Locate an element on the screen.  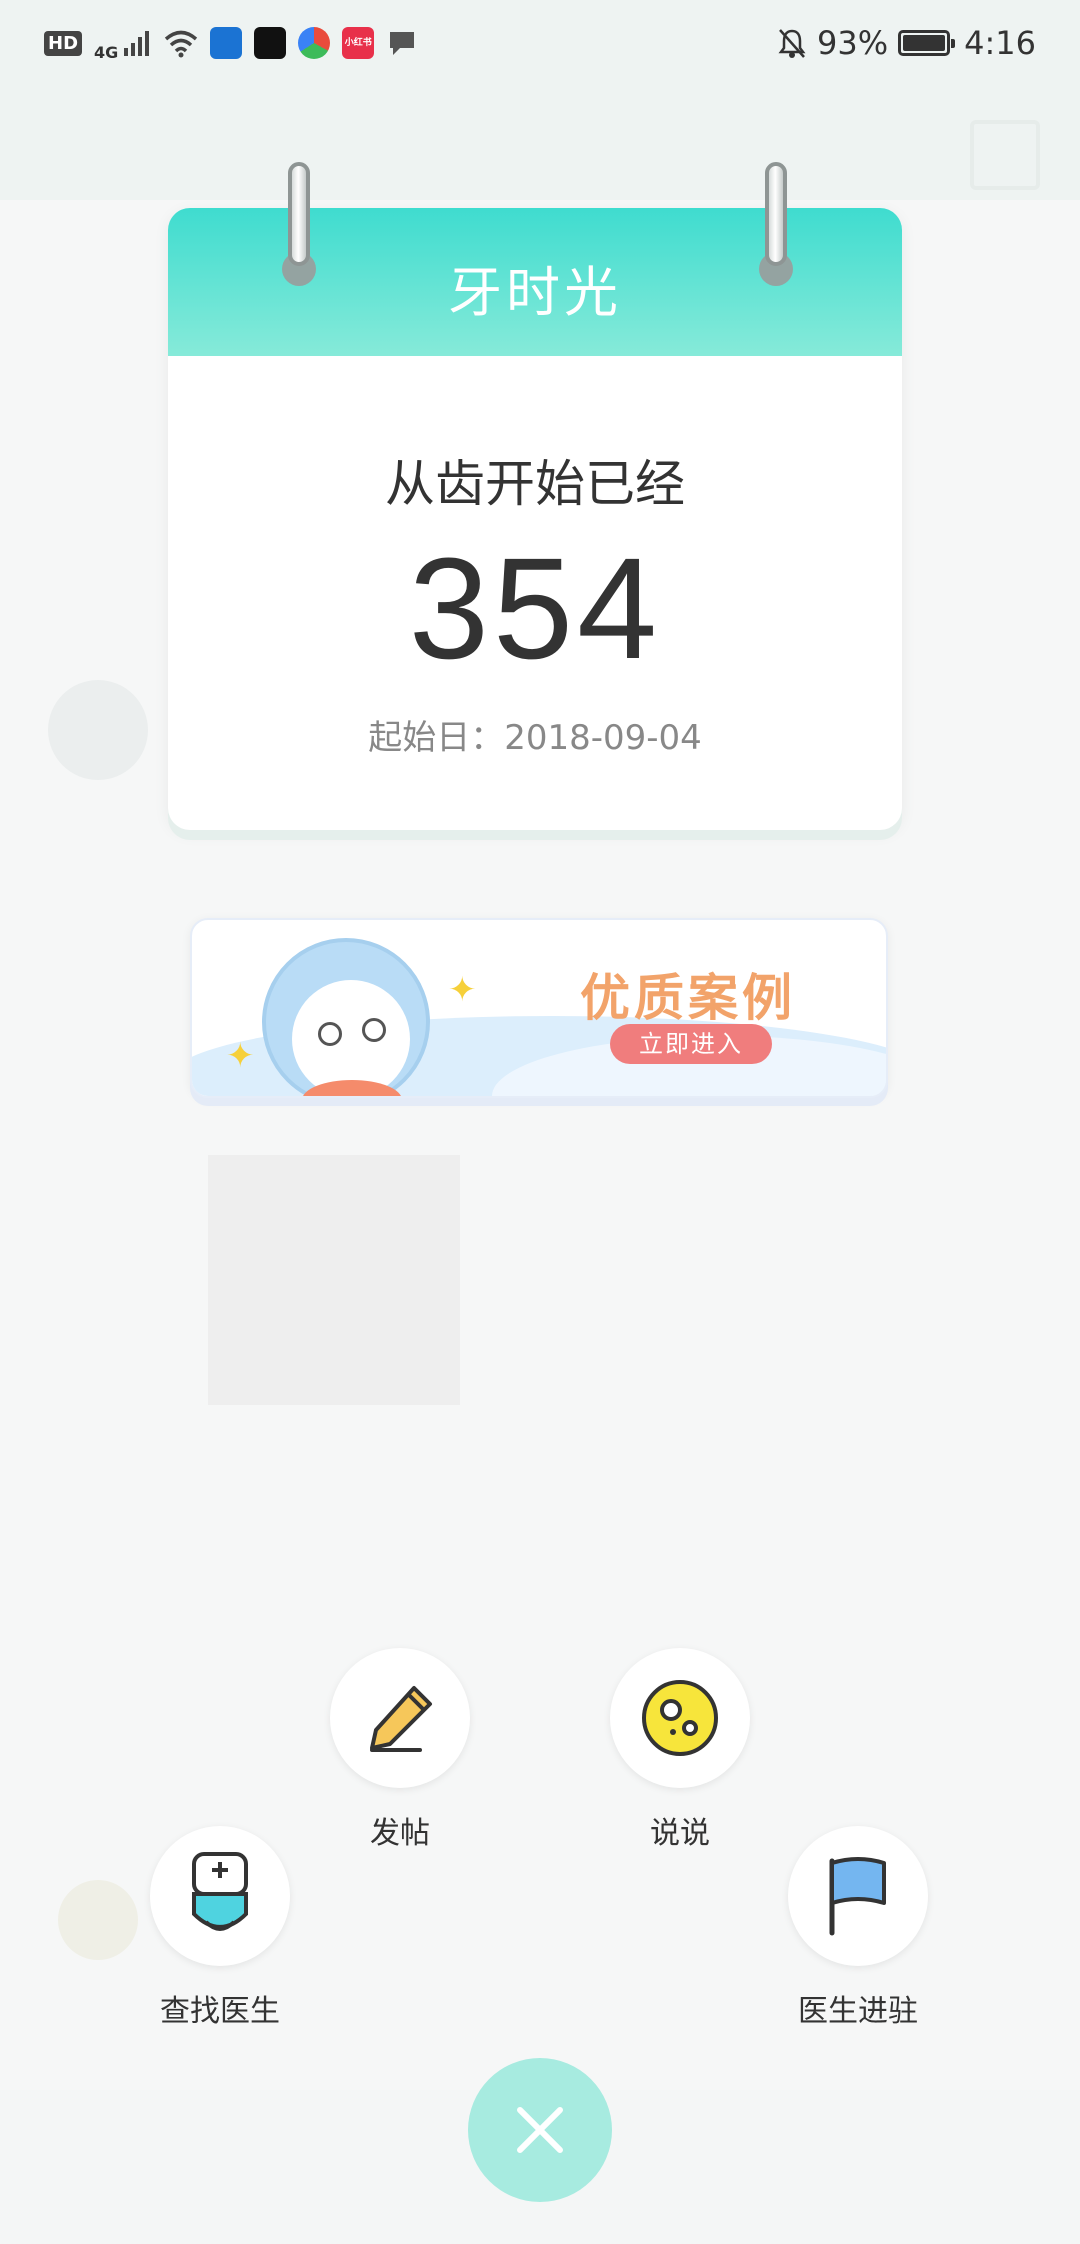
quality-cases-banner: ✦ ✦ 优质案例 立即进入 is located at coordinates (539, 1008).